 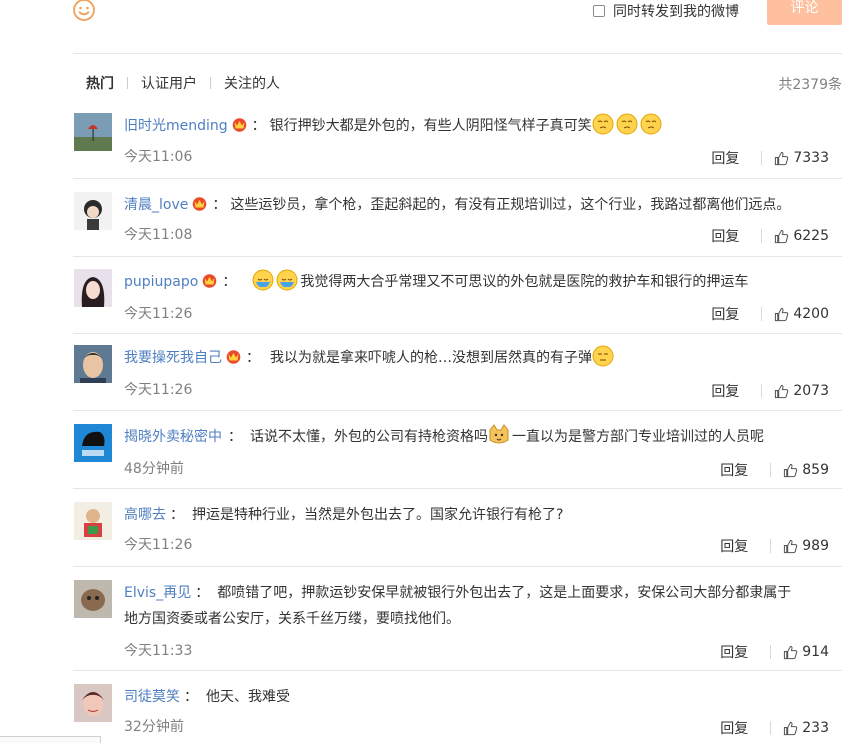 I want to click on username-link: pupiupapo, so click(x=161, y=282).